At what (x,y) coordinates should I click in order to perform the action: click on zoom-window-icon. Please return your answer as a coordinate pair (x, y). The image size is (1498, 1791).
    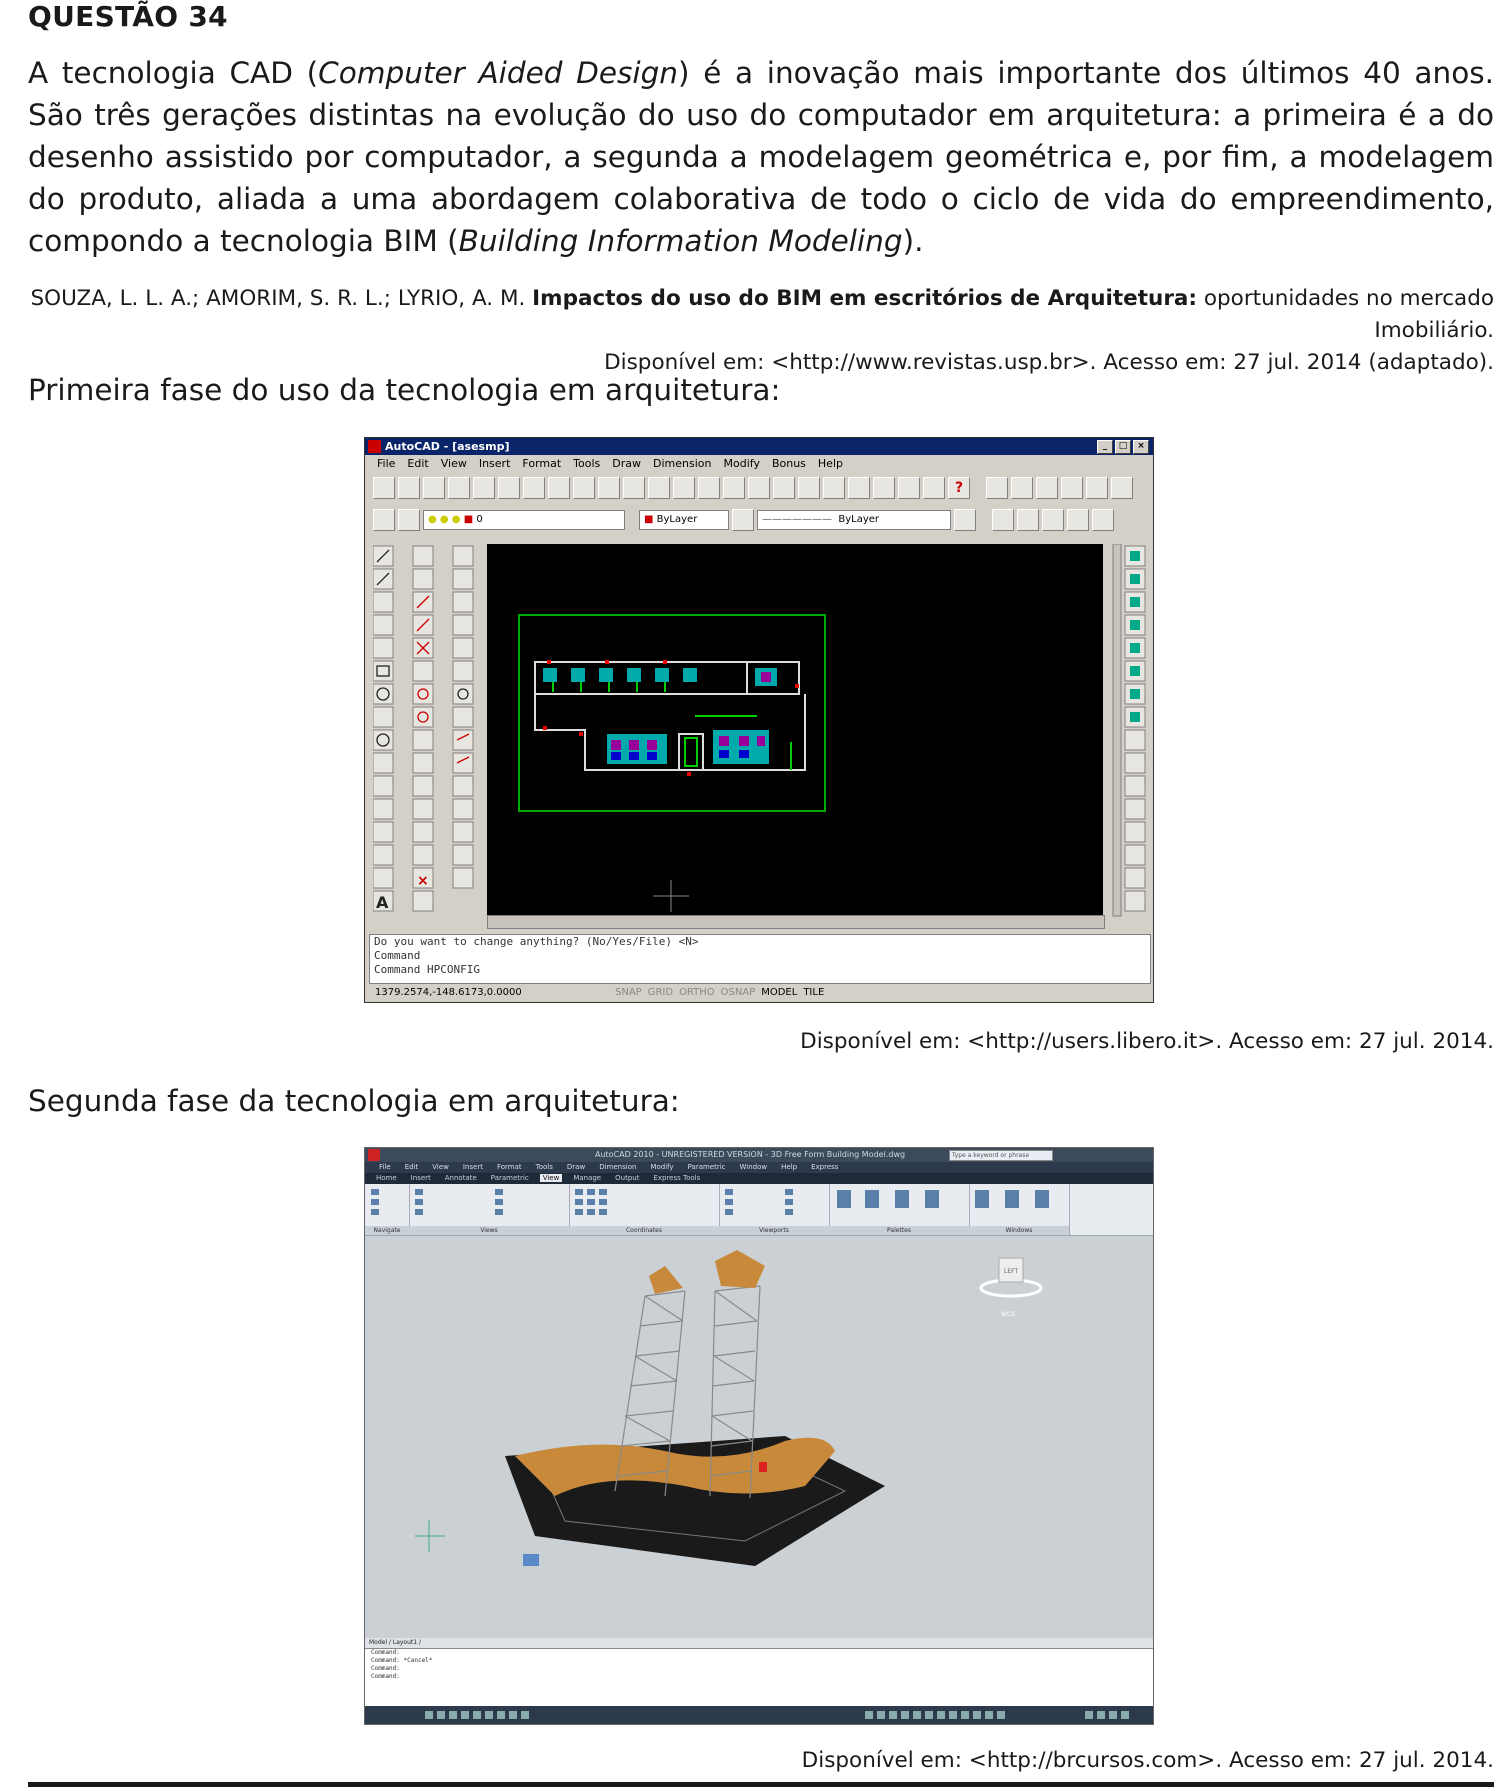
    Looking at the image, I should click on (909, 488).